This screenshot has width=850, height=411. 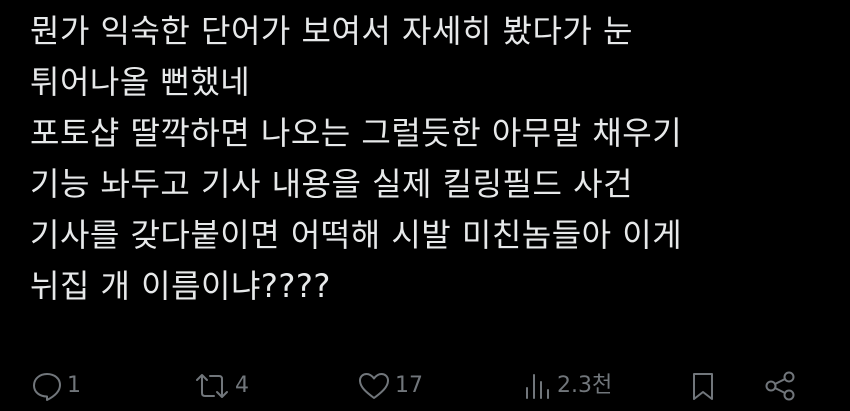 I want to click on views-button: 2.3천, so click(x=566, y=386).